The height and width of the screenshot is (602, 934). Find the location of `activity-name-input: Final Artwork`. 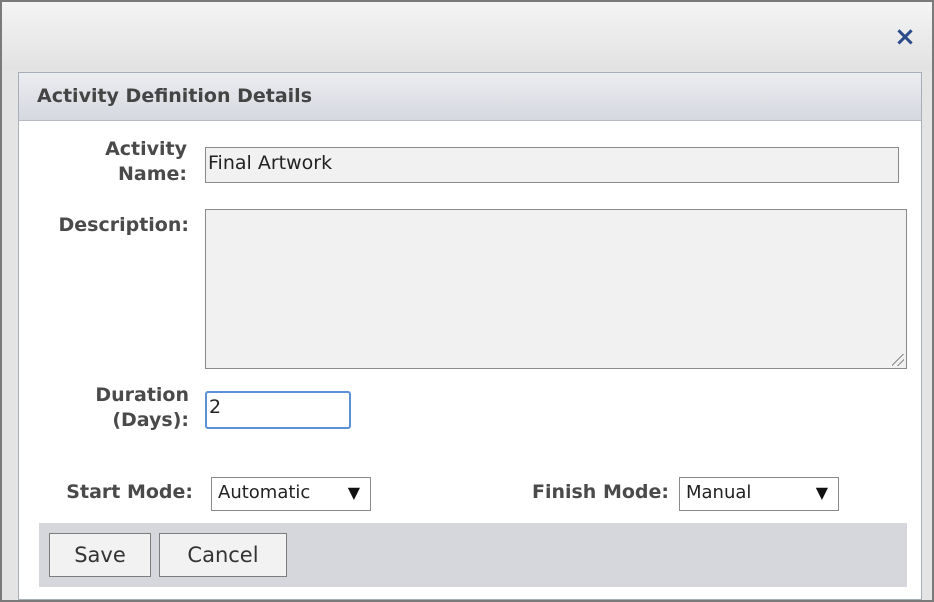

activity-name-input: Final Artwork is located at coordinates (552, 165).